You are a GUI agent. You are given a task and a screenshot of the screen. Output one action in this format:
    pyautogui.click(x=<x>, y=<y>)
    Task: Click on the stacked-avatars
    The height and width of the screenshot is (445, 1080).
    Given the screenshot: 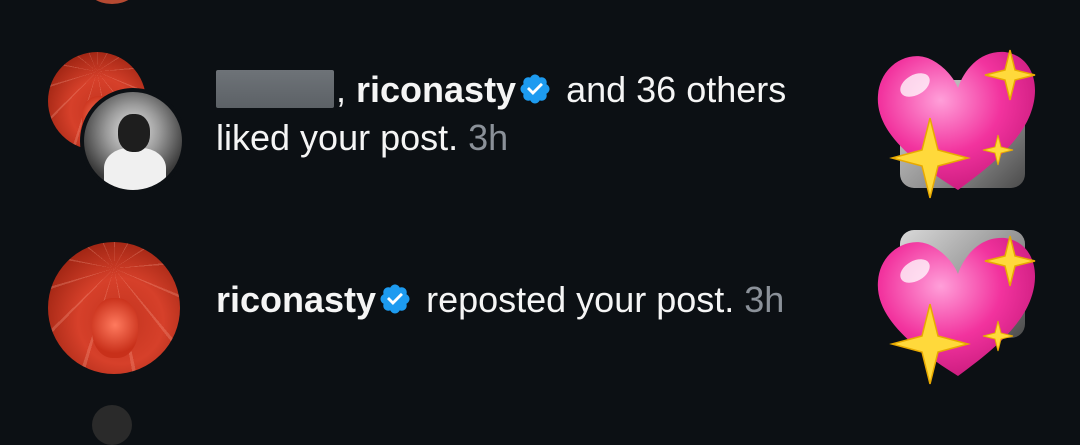 What is the action you would take?
    pyautogui.click(x=117, y=123)
    